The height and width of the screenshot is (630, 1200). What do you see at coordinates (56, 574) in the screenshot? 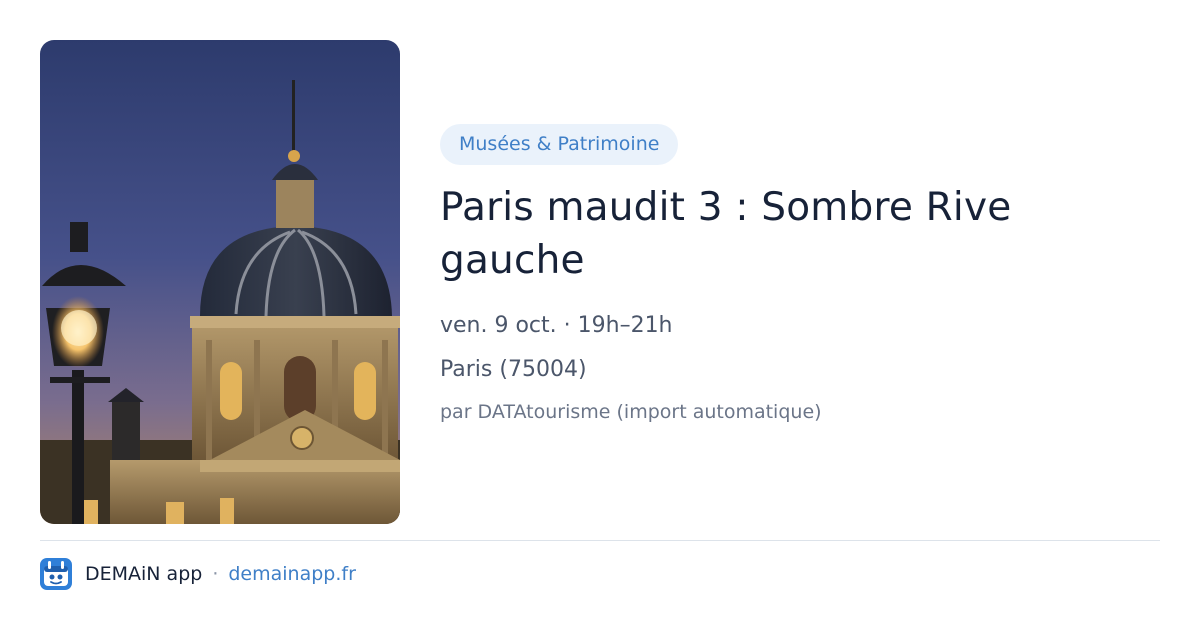
I see `demain-app-icon` at bounding box center [56, 574].